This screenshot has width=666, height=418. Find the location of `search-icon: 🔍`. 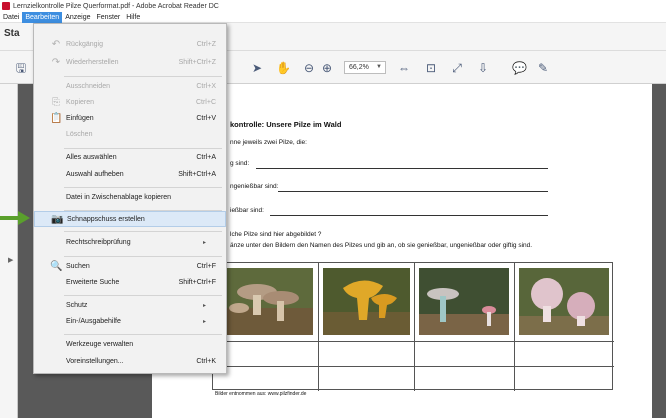

search-icon: 🔍 is located at coordinates (56, 266).